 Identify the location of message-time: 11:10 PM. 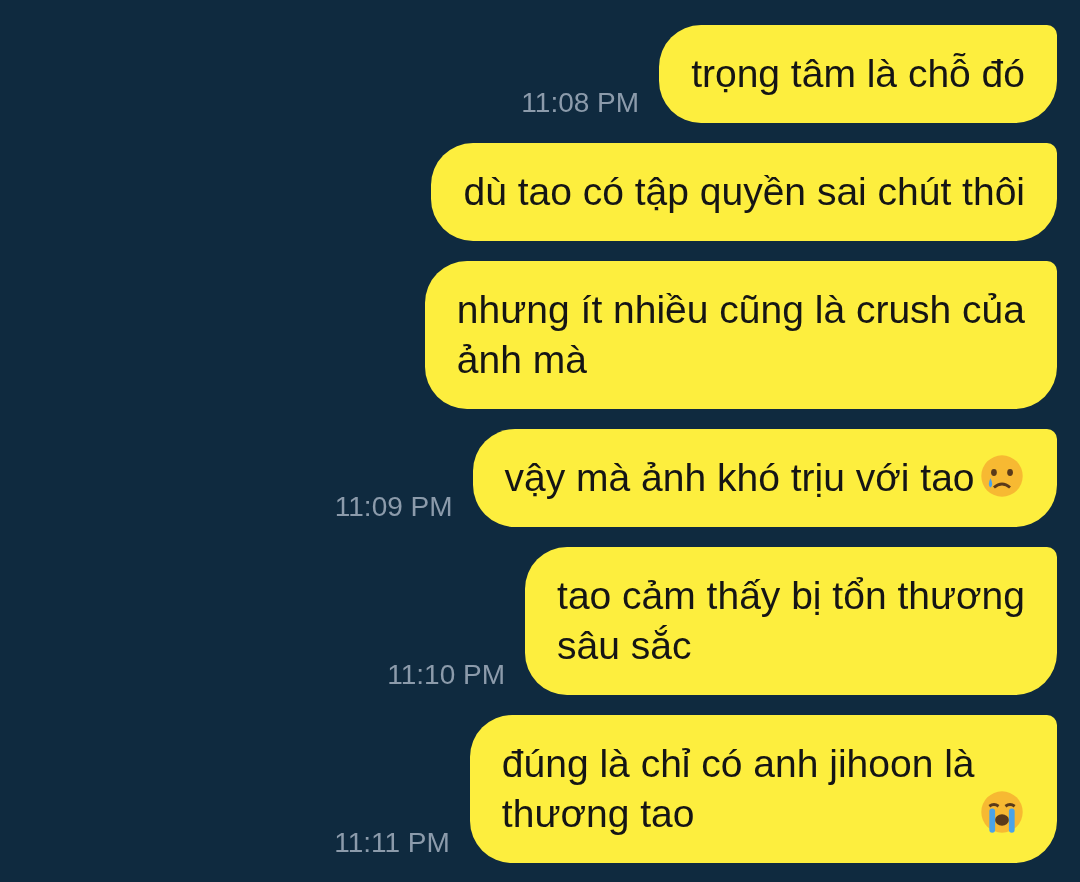
(446, 675).